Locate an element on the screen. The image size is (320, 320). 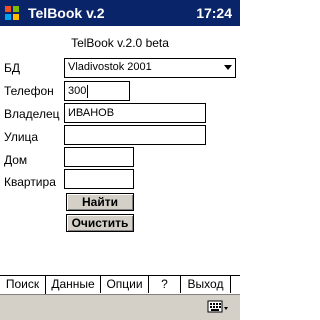
tab-exit: Выход is located at coordinates (206, 284).